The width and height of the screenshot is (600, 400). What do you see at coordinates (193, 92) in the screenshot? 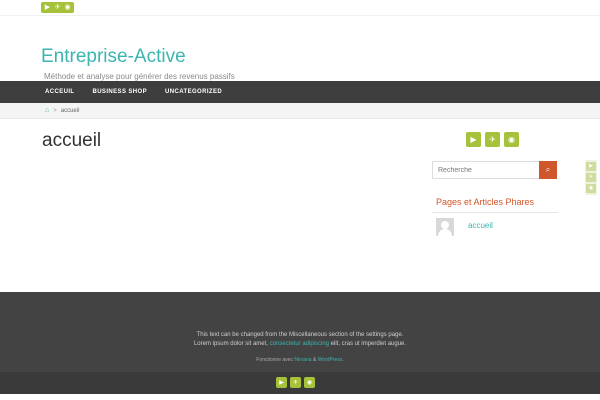
I see `nav-item-uncategorized: UNCATEGORIZED` at bounding box center [193, 92].